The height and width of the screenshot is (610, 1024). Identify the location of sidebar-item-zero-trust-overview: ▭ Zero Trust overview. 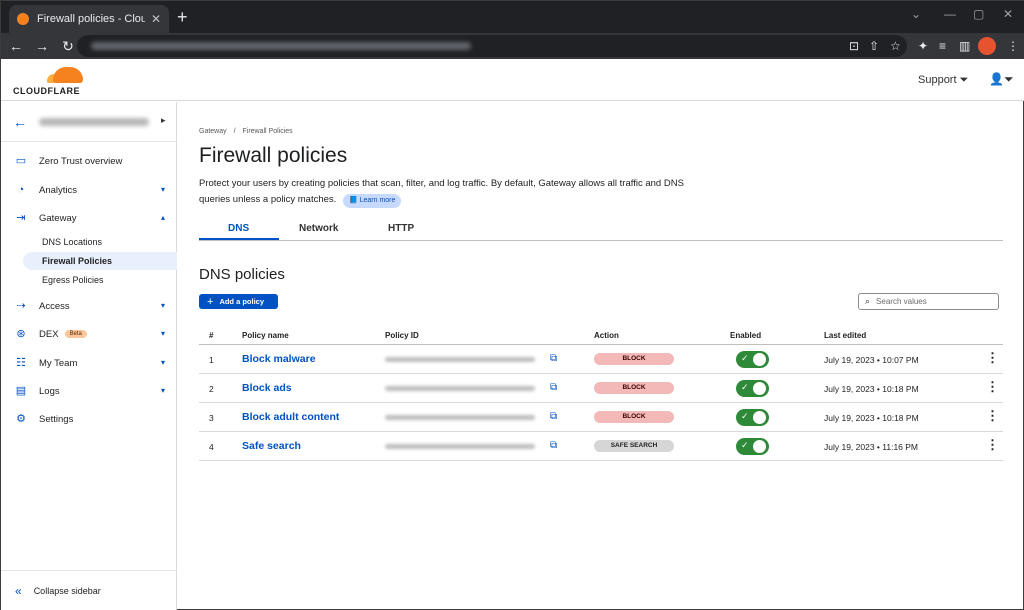
(89, 161).